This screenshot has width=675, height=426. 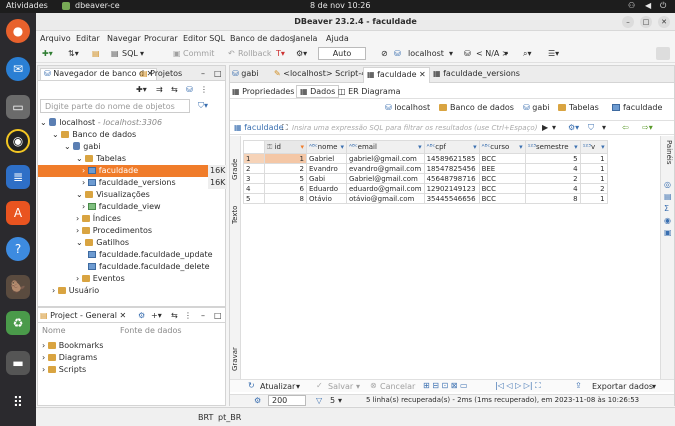 I want to click on cell-nome: Gabi, so click(x=326, y=178).